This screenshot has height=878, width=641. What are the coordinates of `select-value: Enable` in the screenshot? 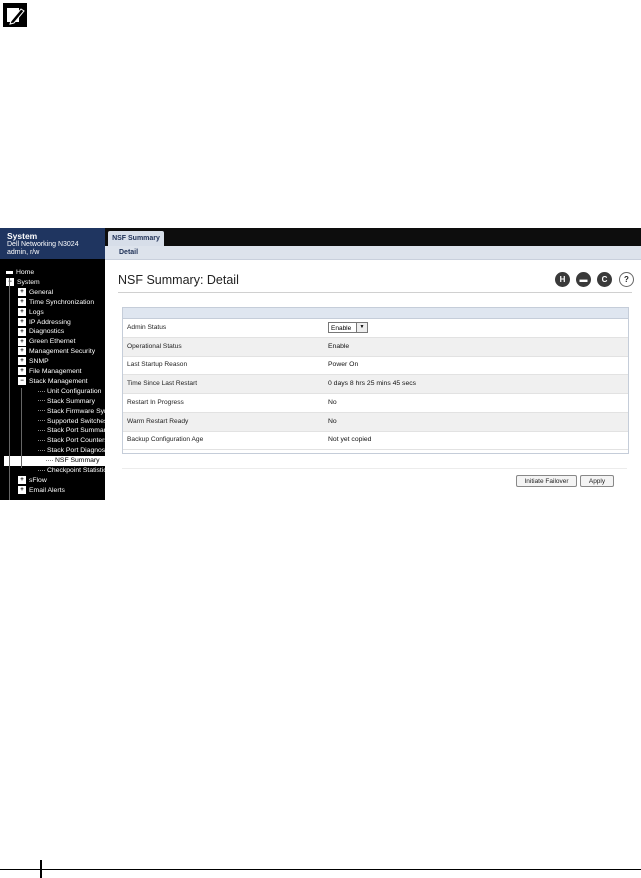 It's located at (341, 328).